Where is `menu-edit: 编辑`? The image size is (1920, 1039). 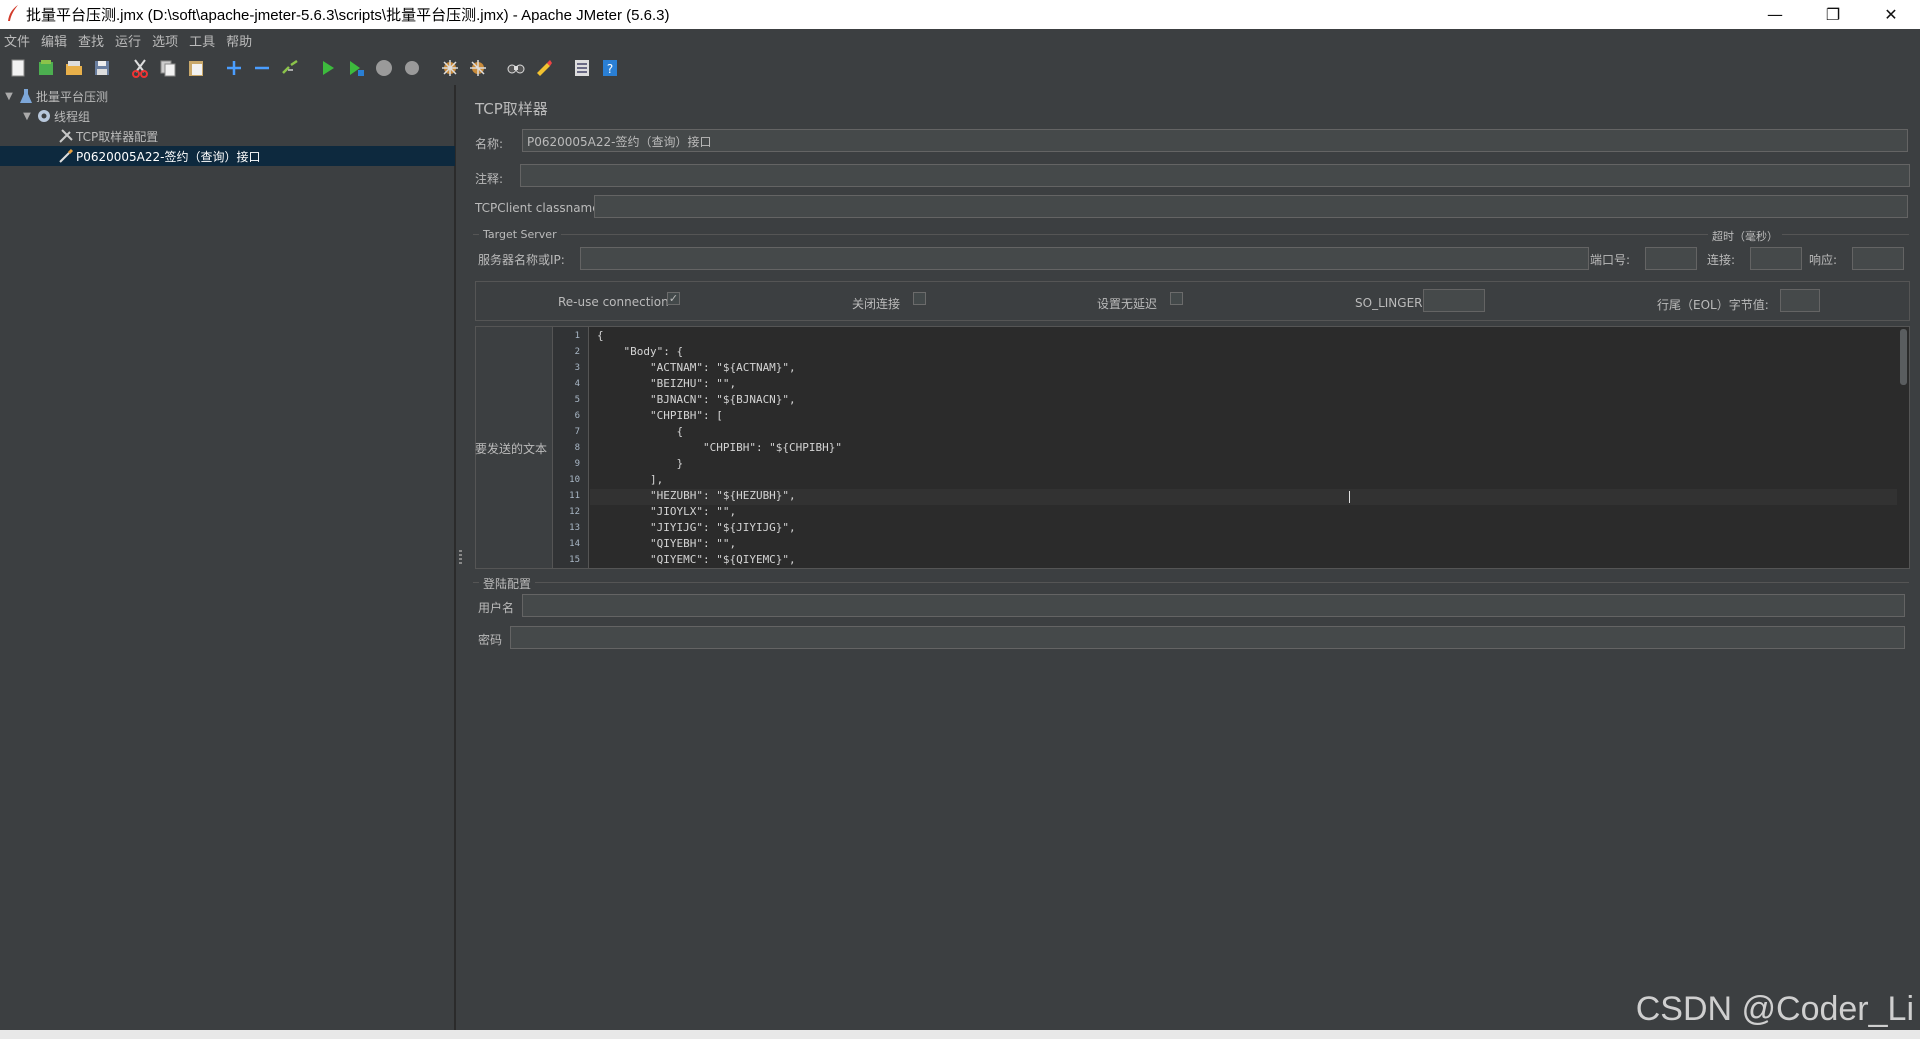 menu-edit: 编辑 is located at coordinates (57, 40).